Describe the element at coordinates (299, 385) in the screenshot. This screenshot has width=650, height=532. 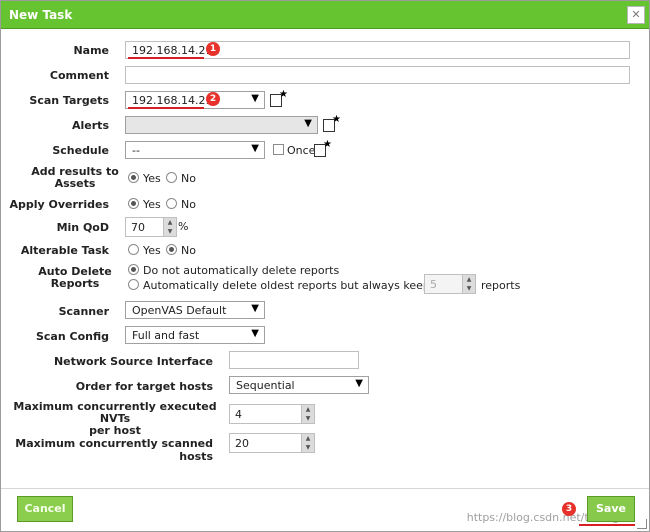
I see `order-hosts-select: Sequential ▼` at that location.